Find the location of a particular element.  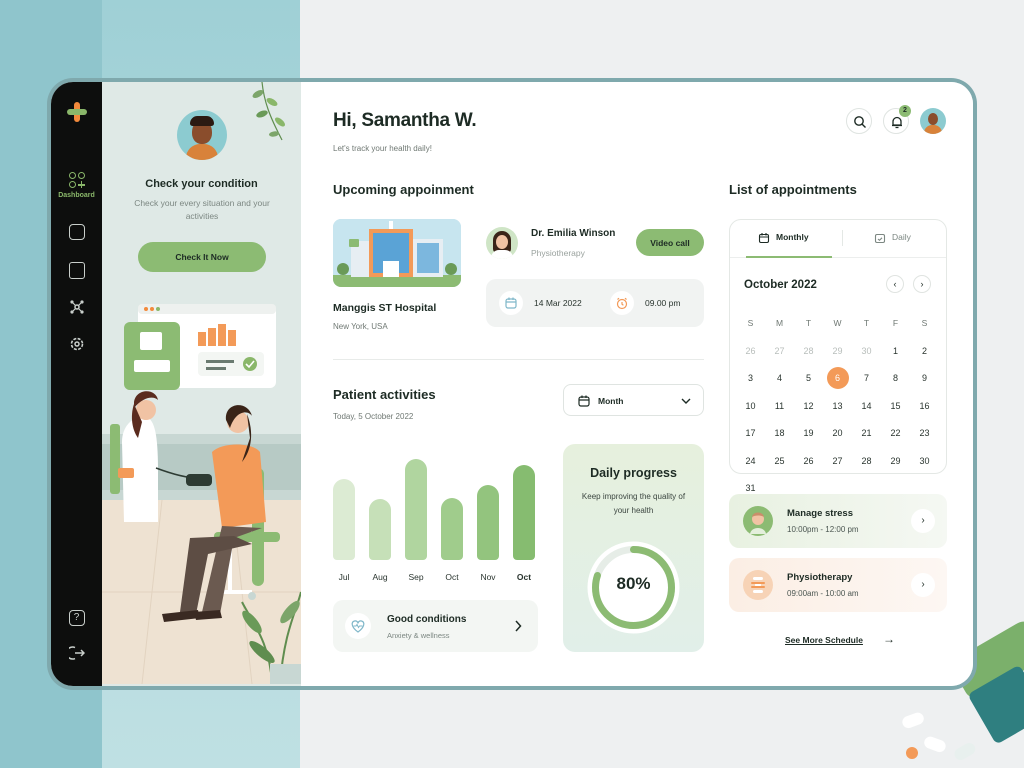

calendar-day: 2 is located at coordinates (924, 352).